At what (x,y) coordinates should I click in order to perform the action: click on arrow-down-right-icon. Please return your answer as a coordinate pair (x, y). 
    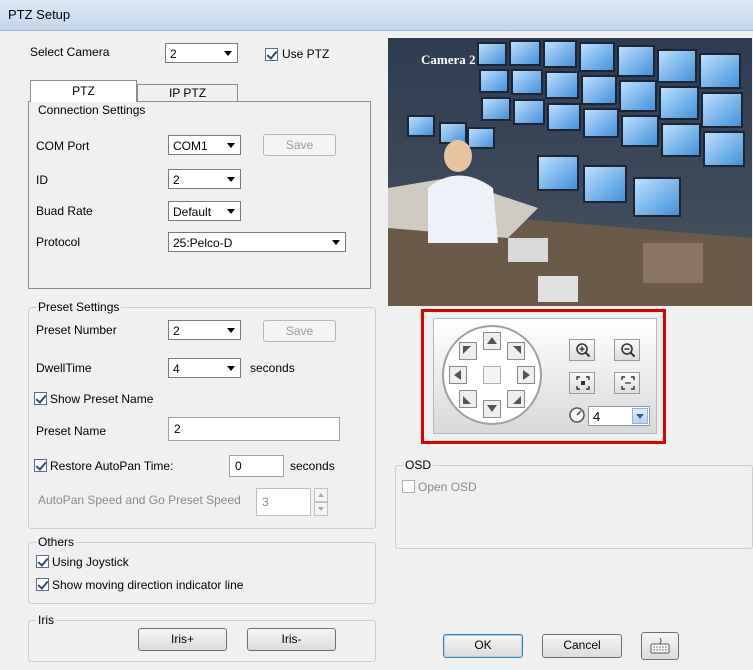
    Looking at the image, I should click on (517, 400).